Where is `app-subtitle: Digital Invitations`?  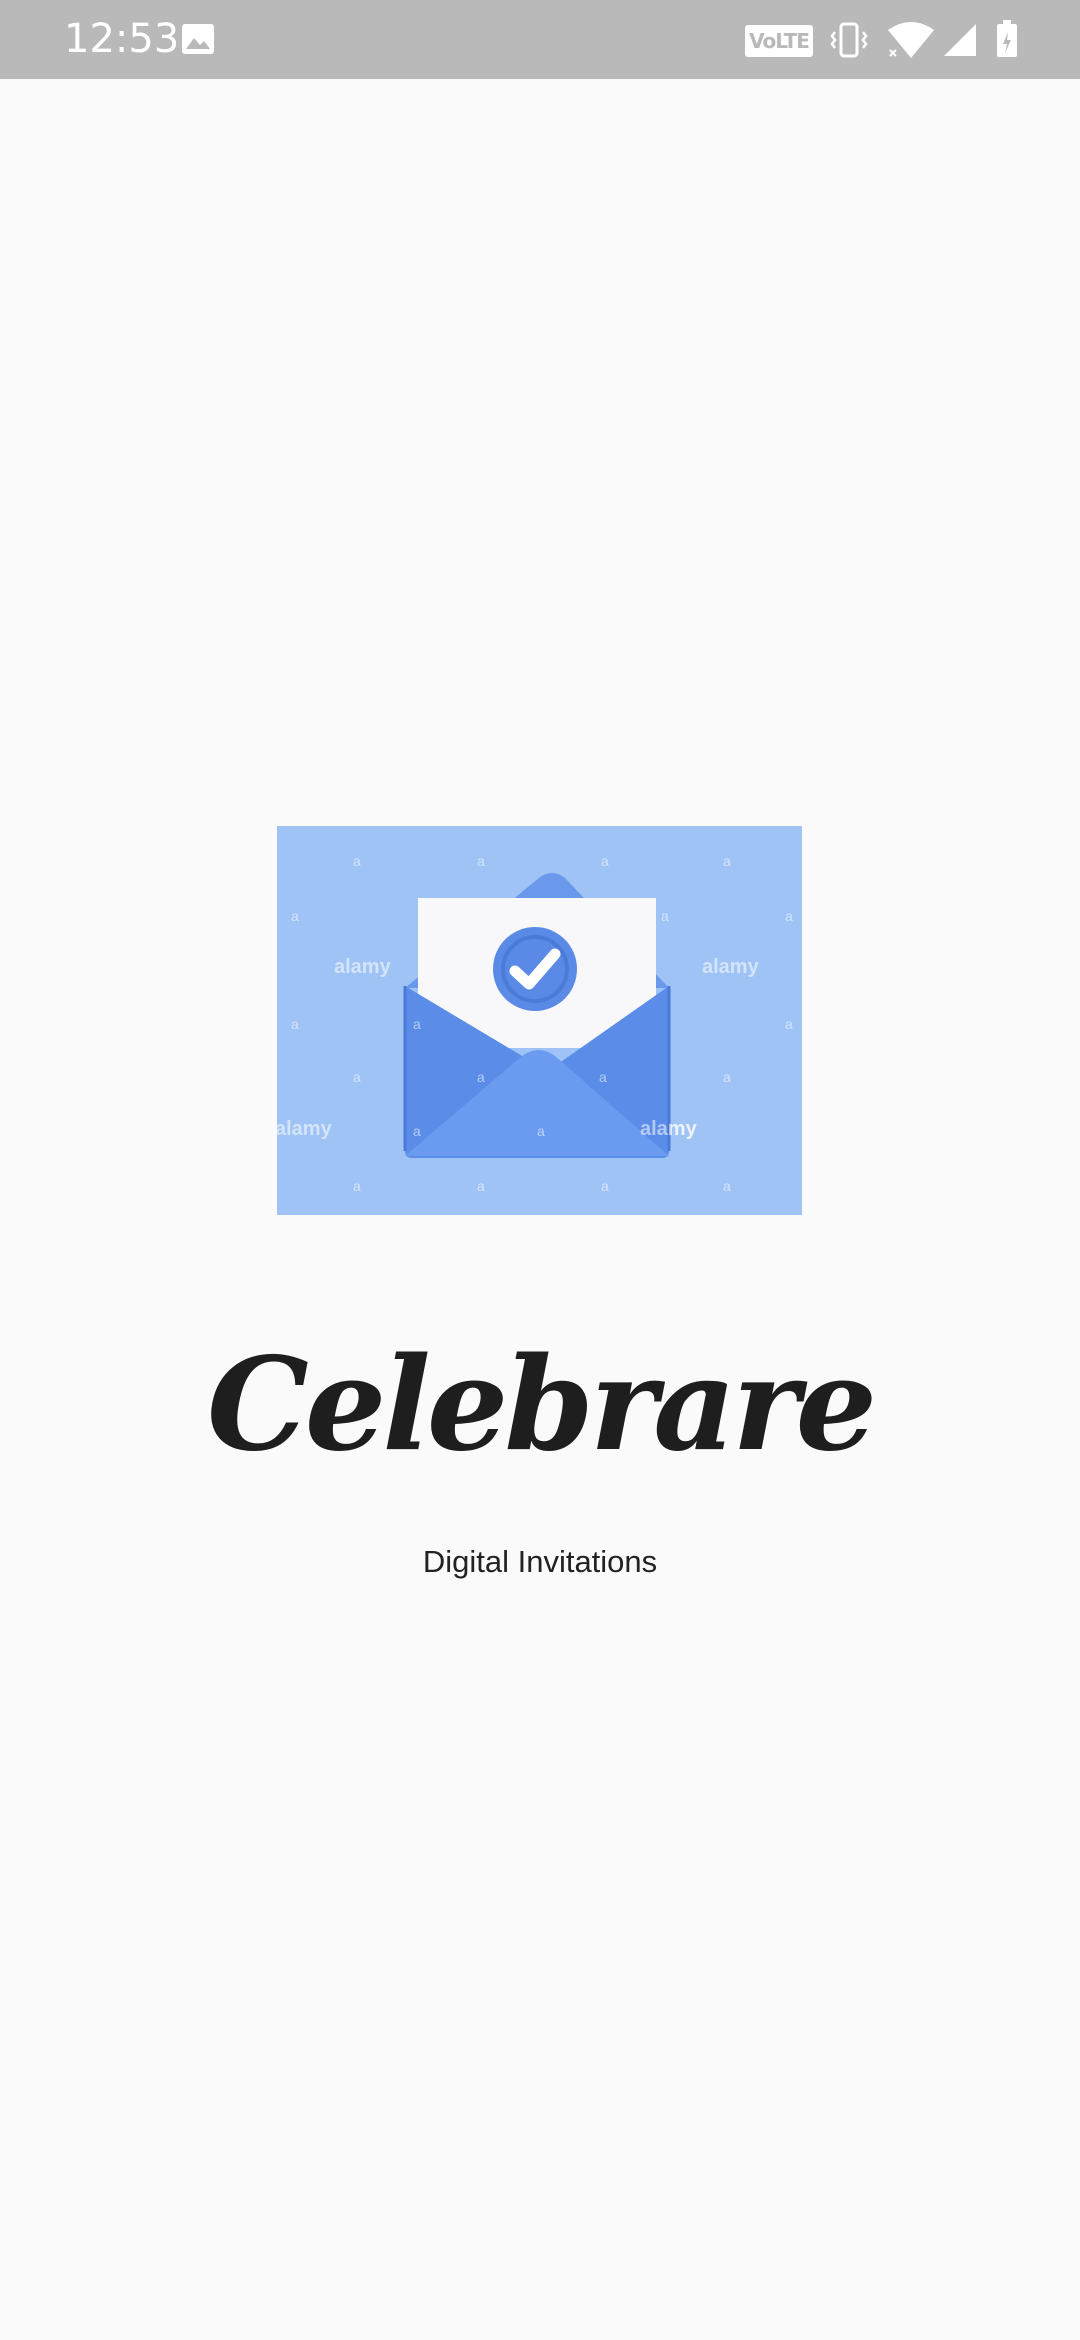
app-subtitle: Digital Invitations is located at coordinates (540, 1561).